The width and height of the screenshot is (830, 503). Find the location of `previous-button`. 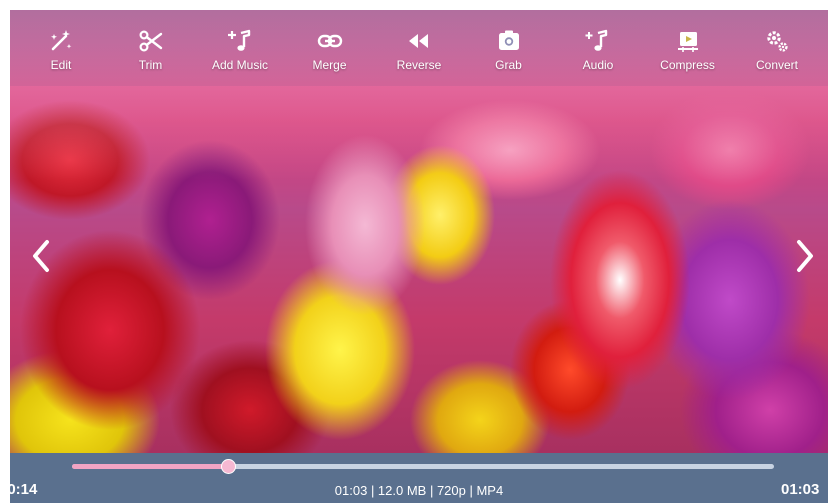

previous-button is located at coordinates (41, 258).